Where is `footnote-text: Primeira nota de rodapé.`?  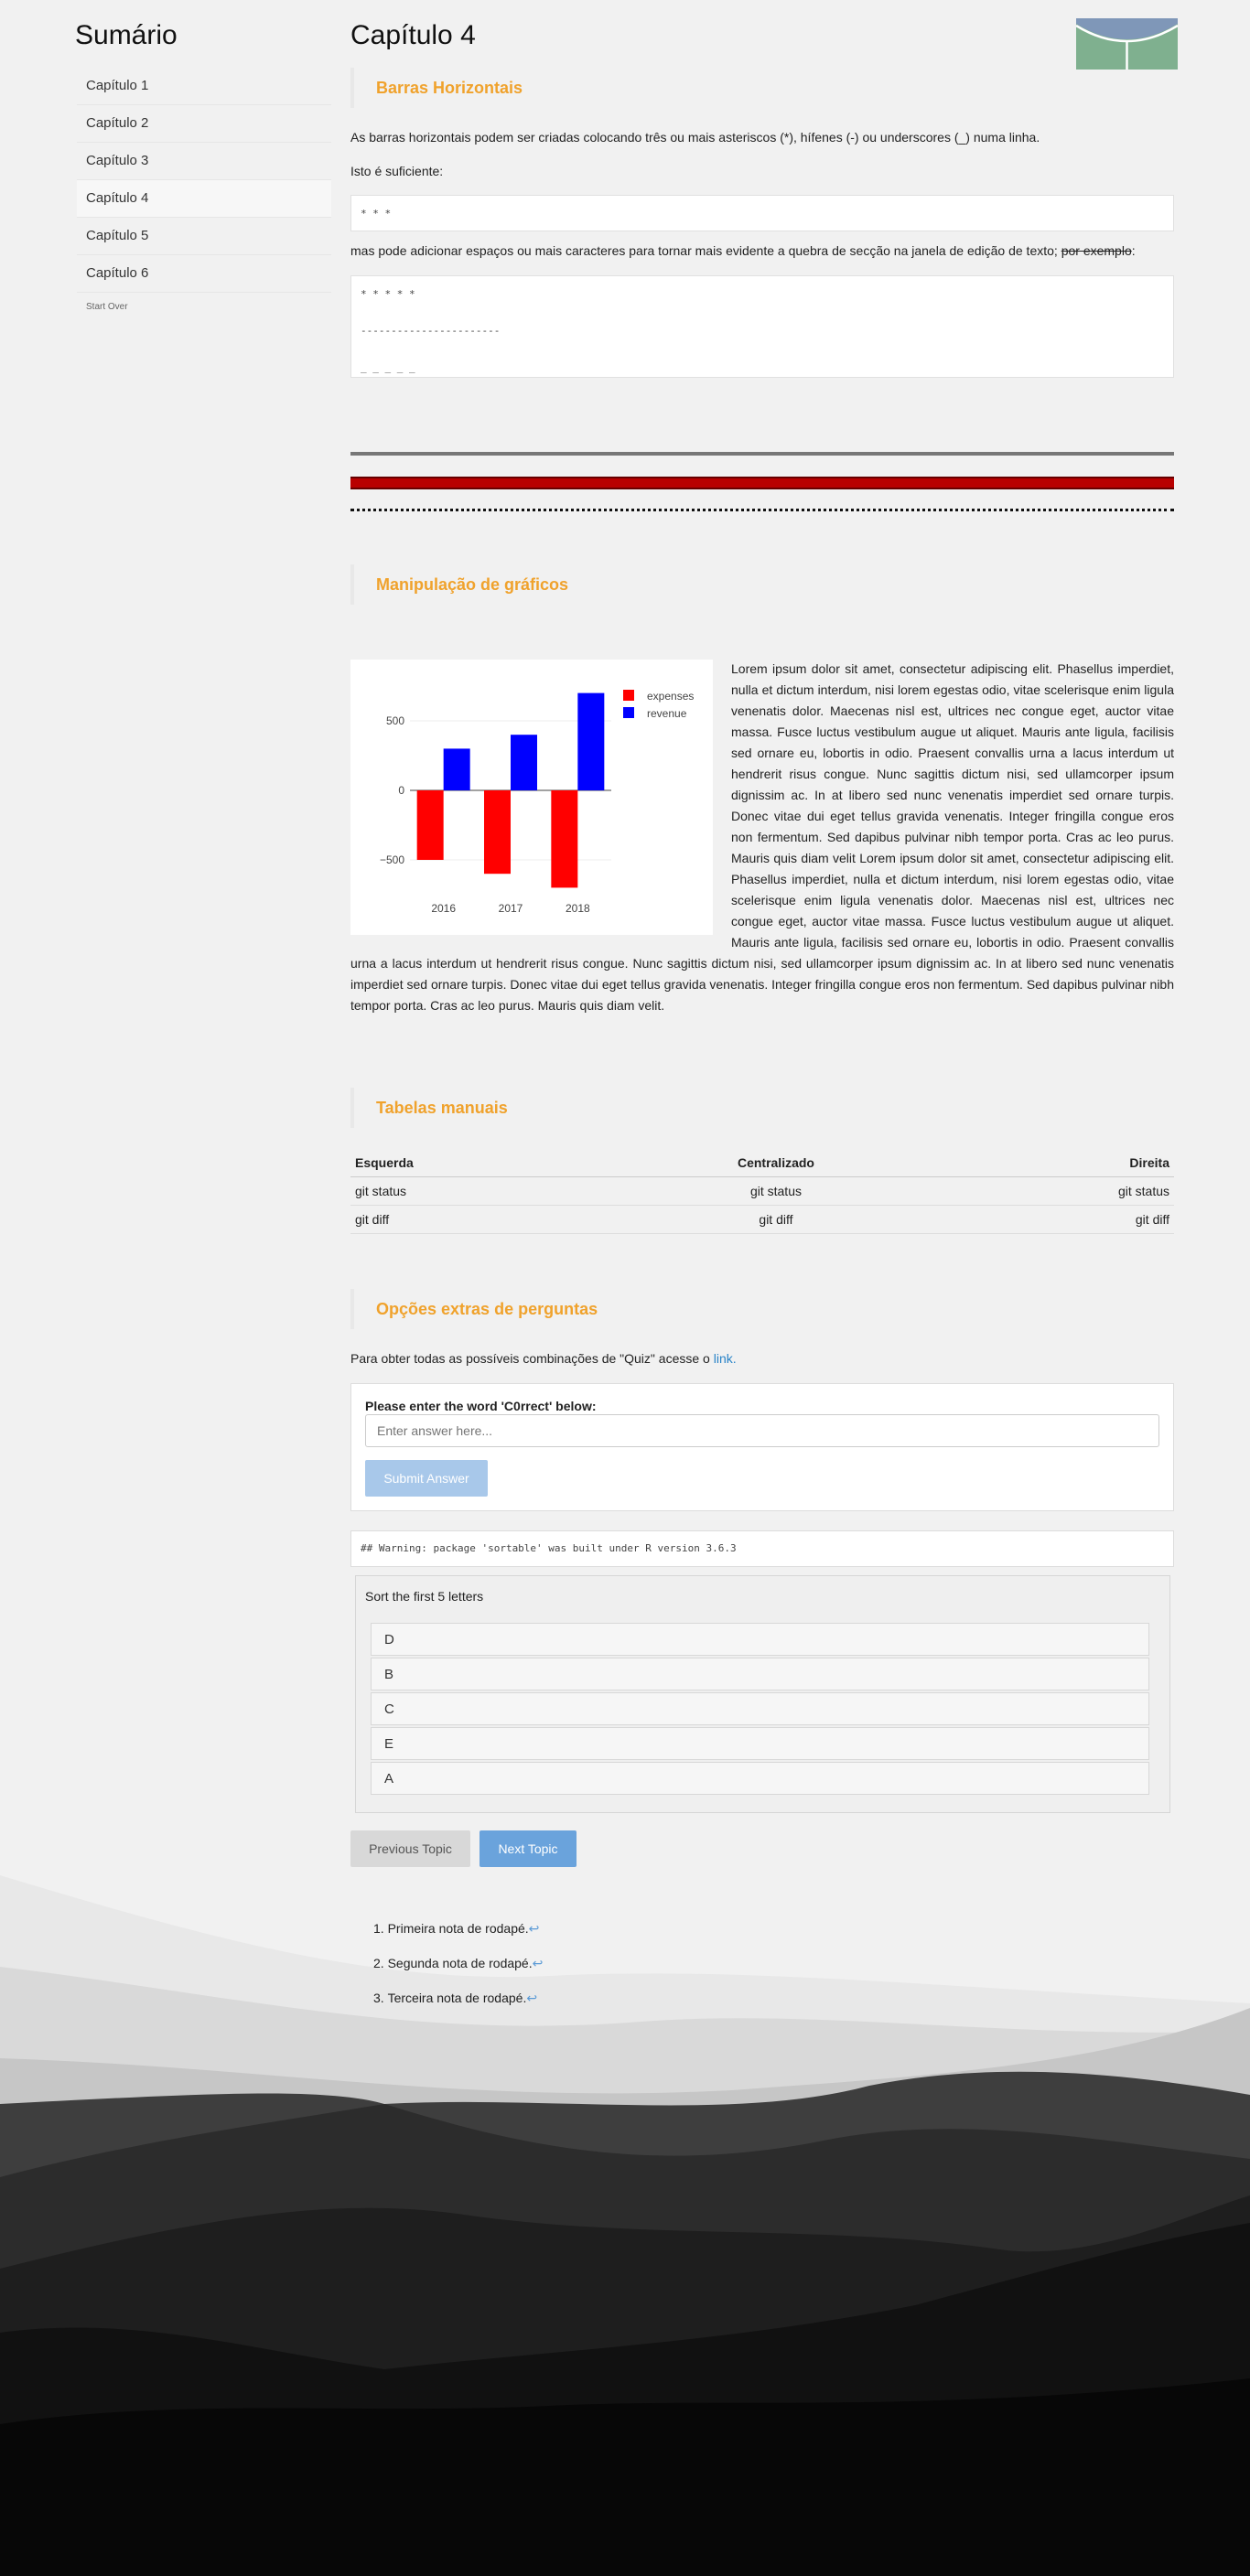 footnote-text: Primeira nota de rodapé. is located at coordinates (458, 1929).